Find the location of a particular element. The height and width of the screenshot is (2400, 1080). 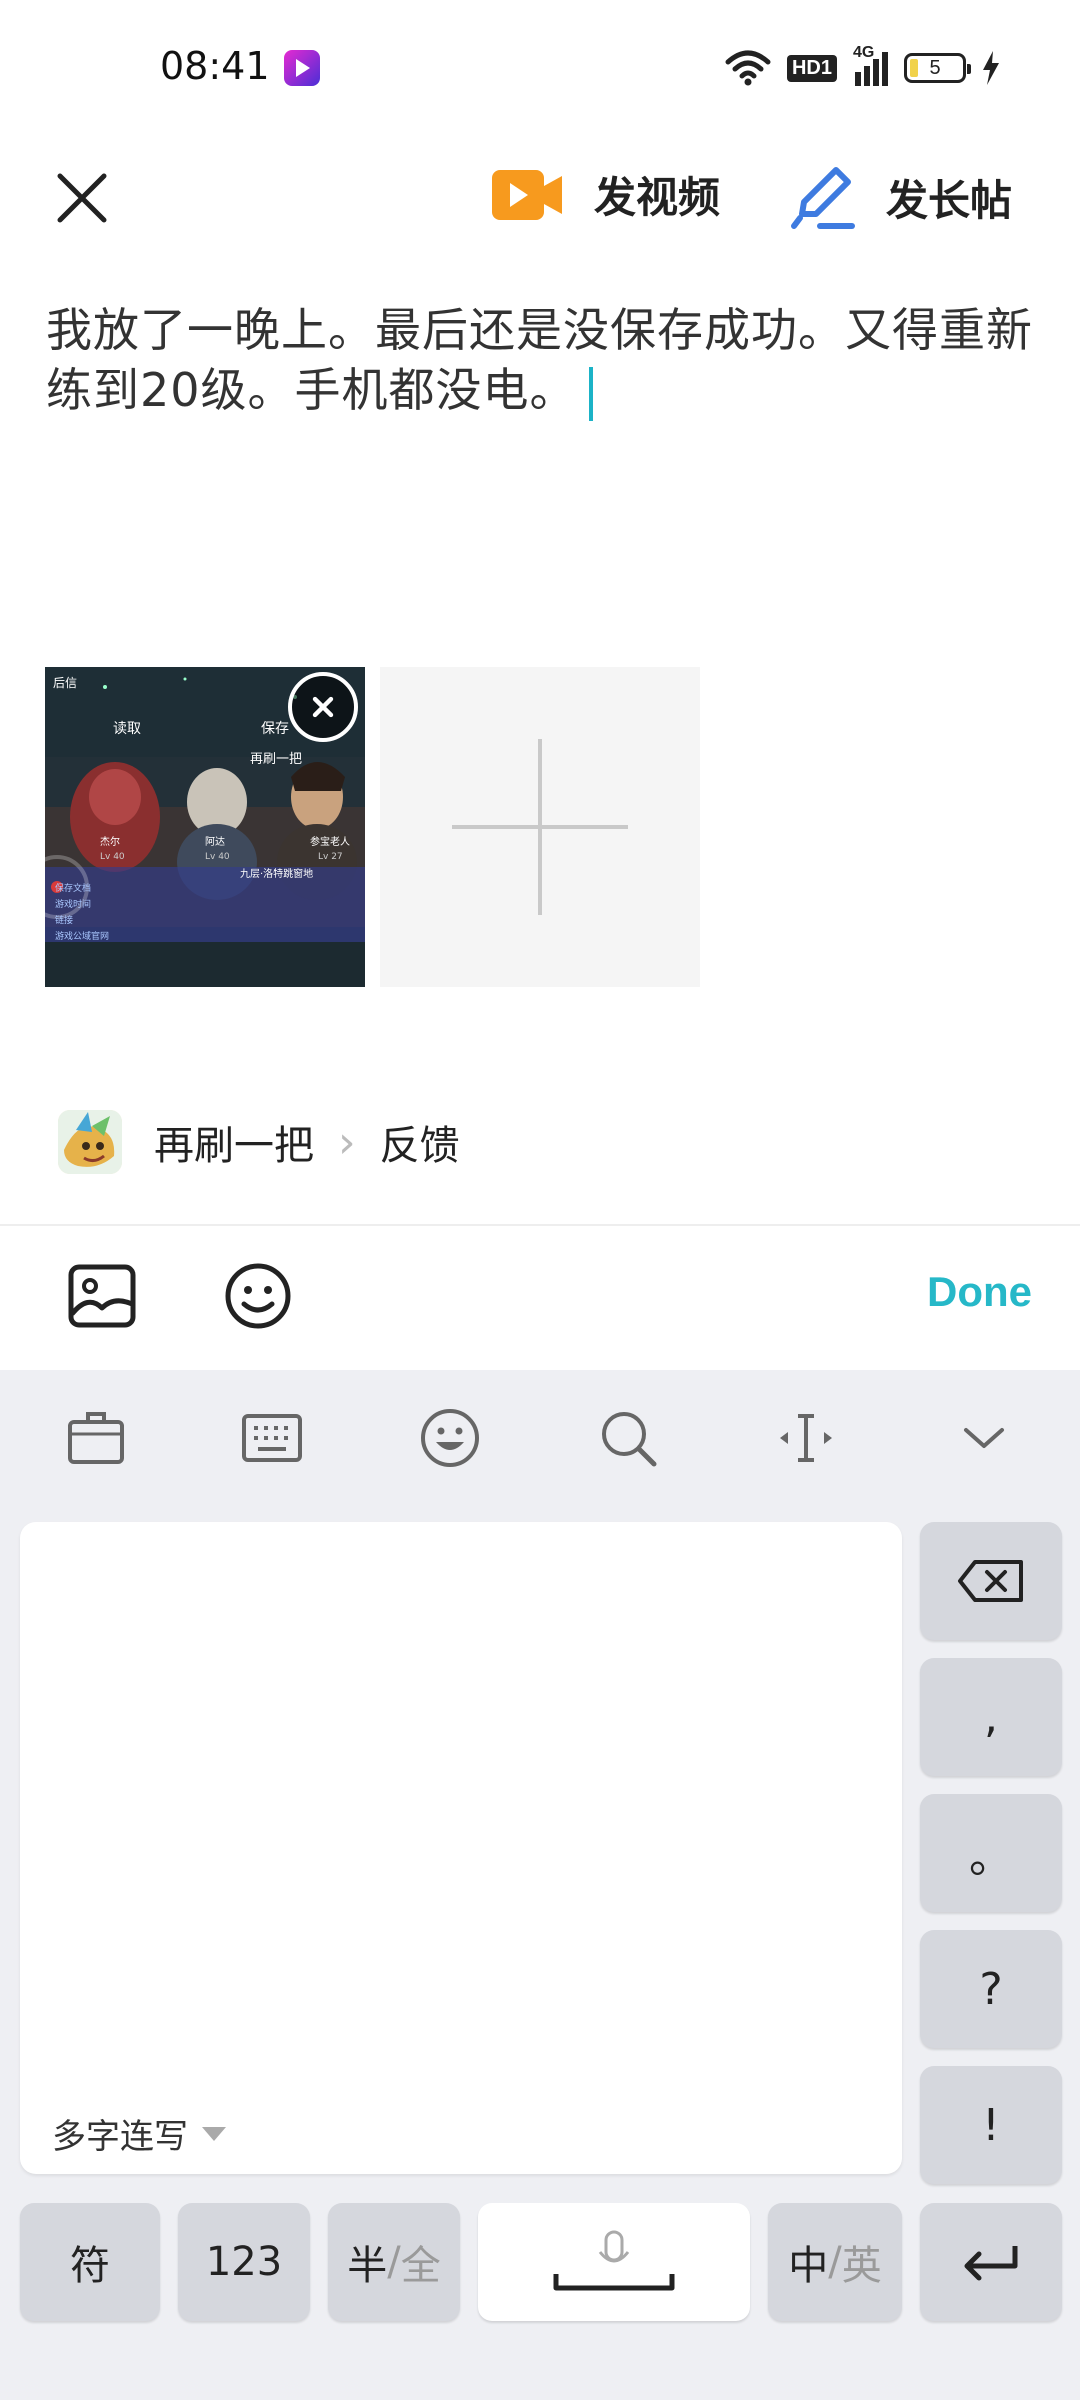

thumb-char2-name: 阿达 is located at coordinates (215, 842).